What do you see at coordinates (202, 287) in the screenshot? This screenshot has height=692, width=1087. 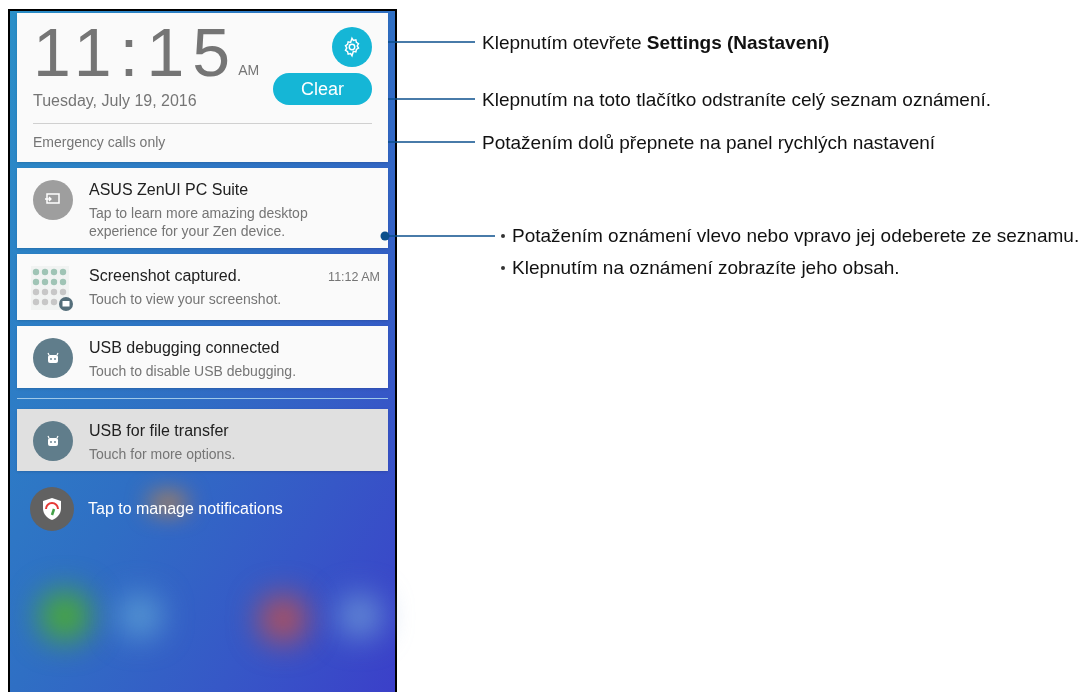 I see `notification-card: Screenshot captured. 11:12 AM Touch to view your screenshot.` at bounding box center [202, 287].